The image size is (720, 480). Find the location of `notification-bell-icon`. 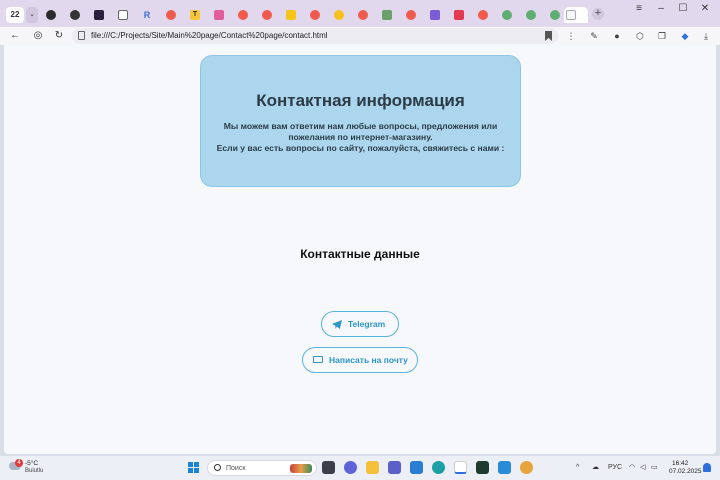

notification-bell-icon is located at coordinates (707, 467).